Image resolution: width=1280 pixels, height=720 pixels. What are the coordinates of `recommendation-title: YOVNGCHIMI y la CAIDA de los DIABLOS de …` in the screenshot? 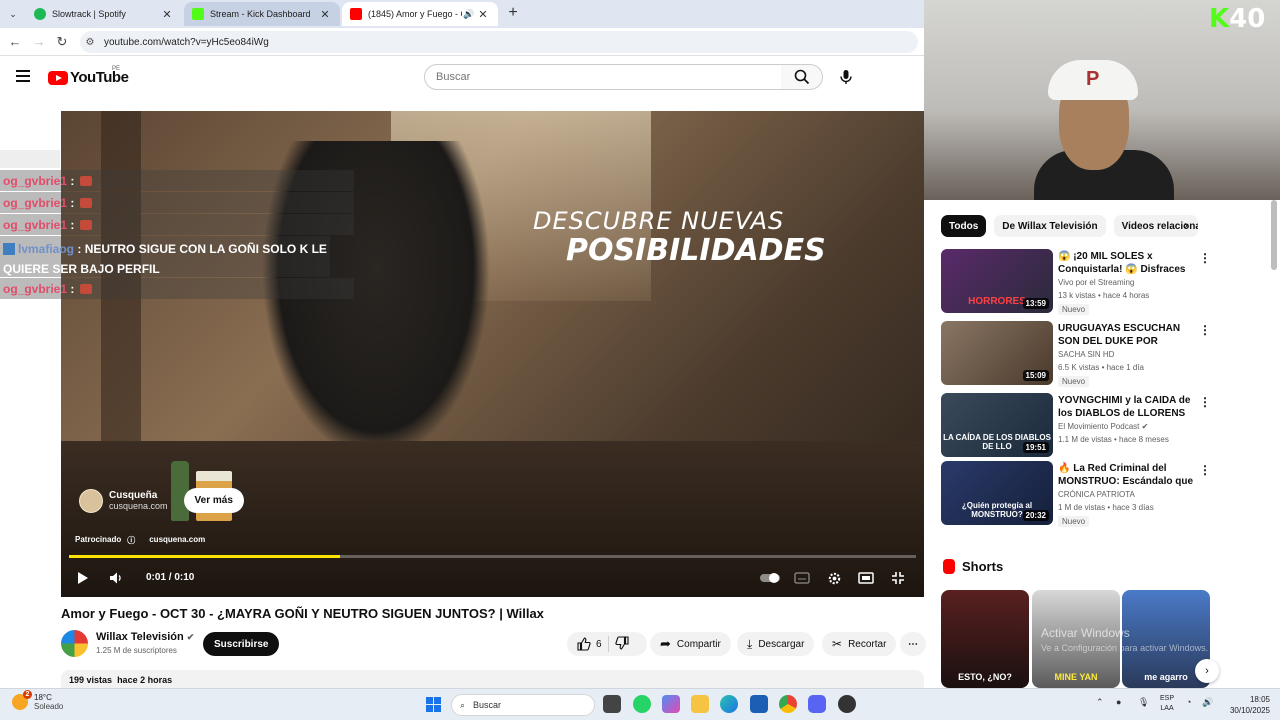 It's located at (1126, 407).